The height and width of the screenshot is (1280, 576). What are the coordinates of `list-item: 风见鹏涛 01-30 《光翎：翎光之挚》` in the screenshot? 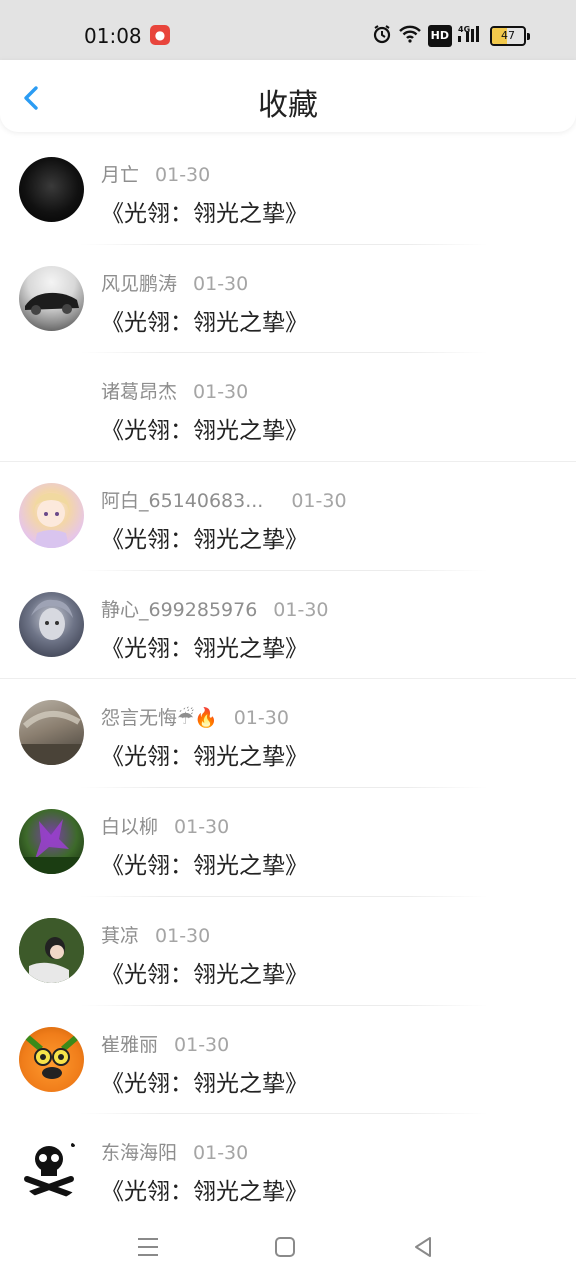 It's located at (288, 299).